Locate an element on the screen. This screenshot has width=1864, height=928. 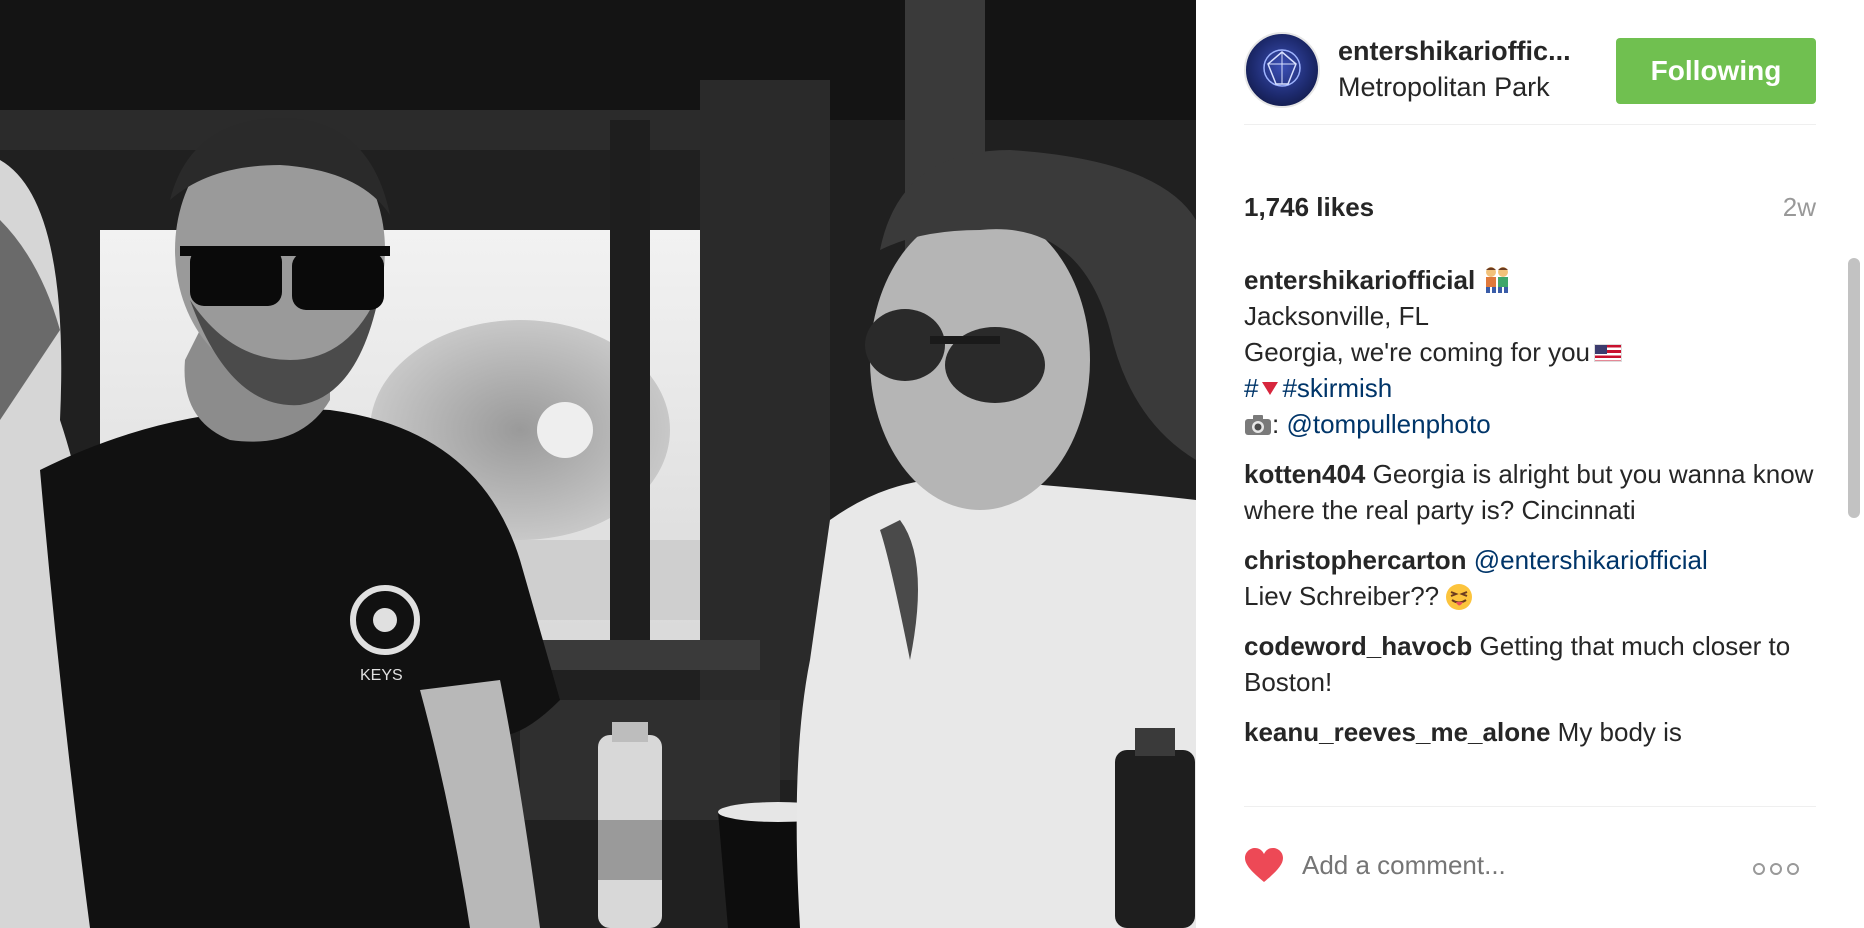
tongue-emoji-icon is located at coordinates (1459, 597).